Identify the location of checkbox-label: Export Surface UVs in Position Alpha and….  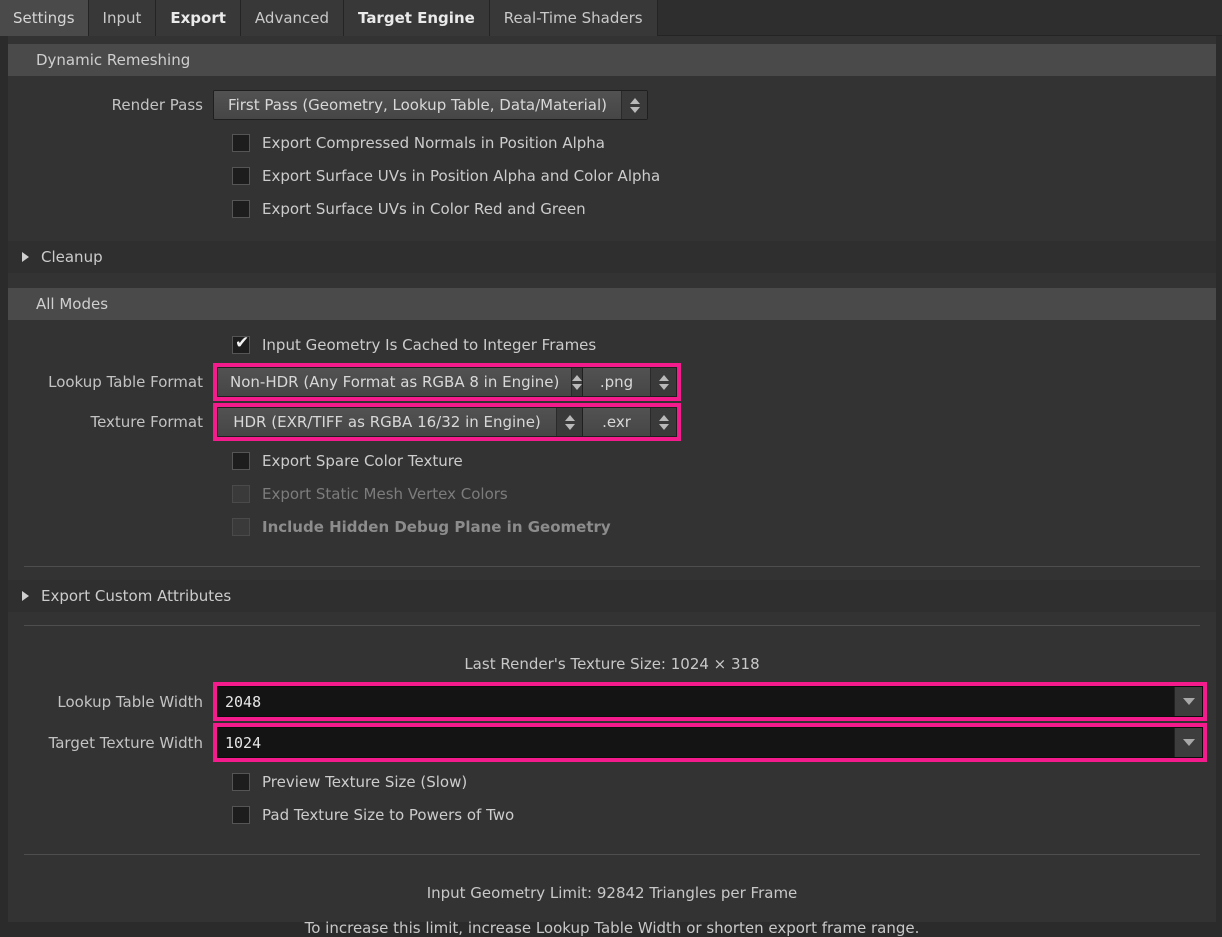
(461, 175).